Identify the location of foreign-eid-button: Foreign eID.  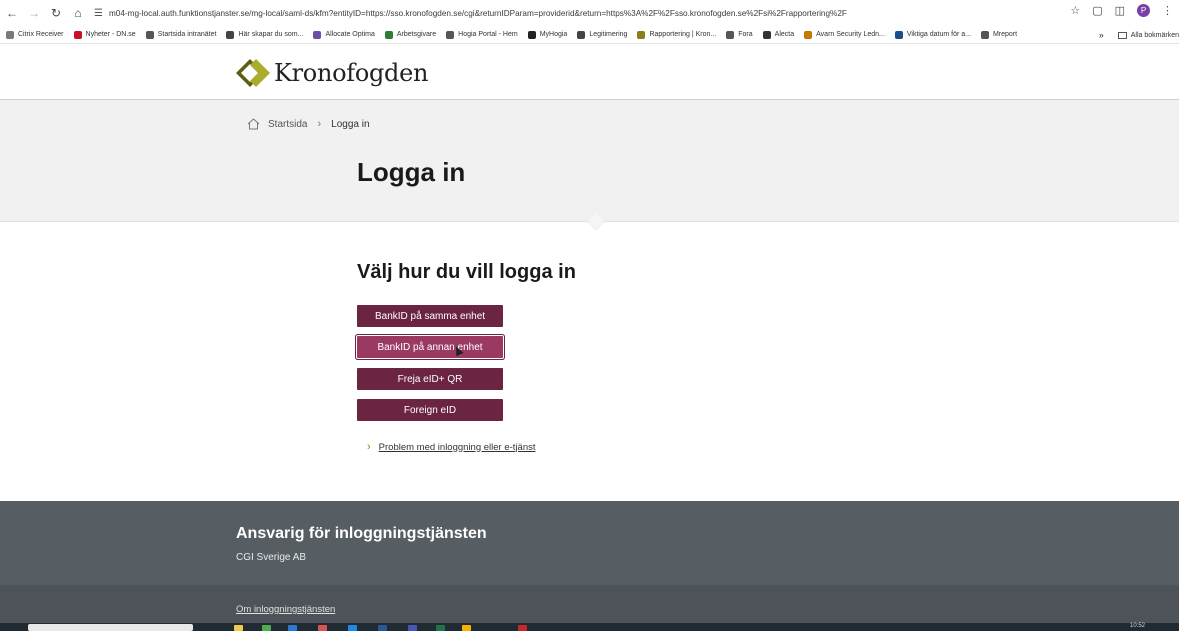
(430, 410).